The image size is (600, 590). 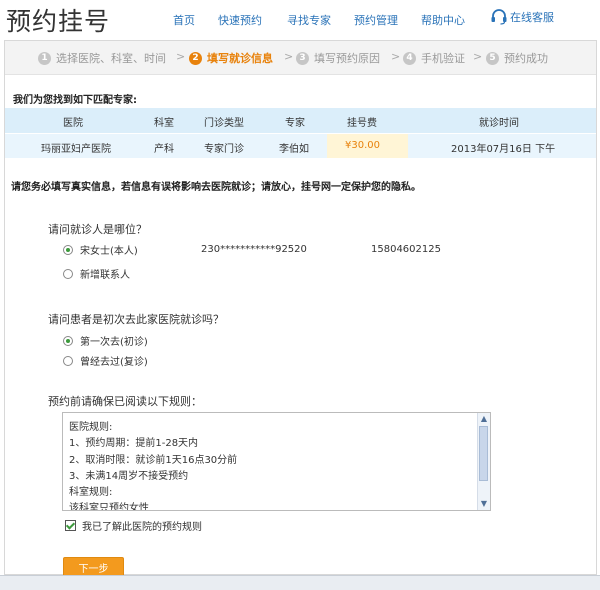 I want to click on step-4: 4 手机验证, so click(x=434, y=58).